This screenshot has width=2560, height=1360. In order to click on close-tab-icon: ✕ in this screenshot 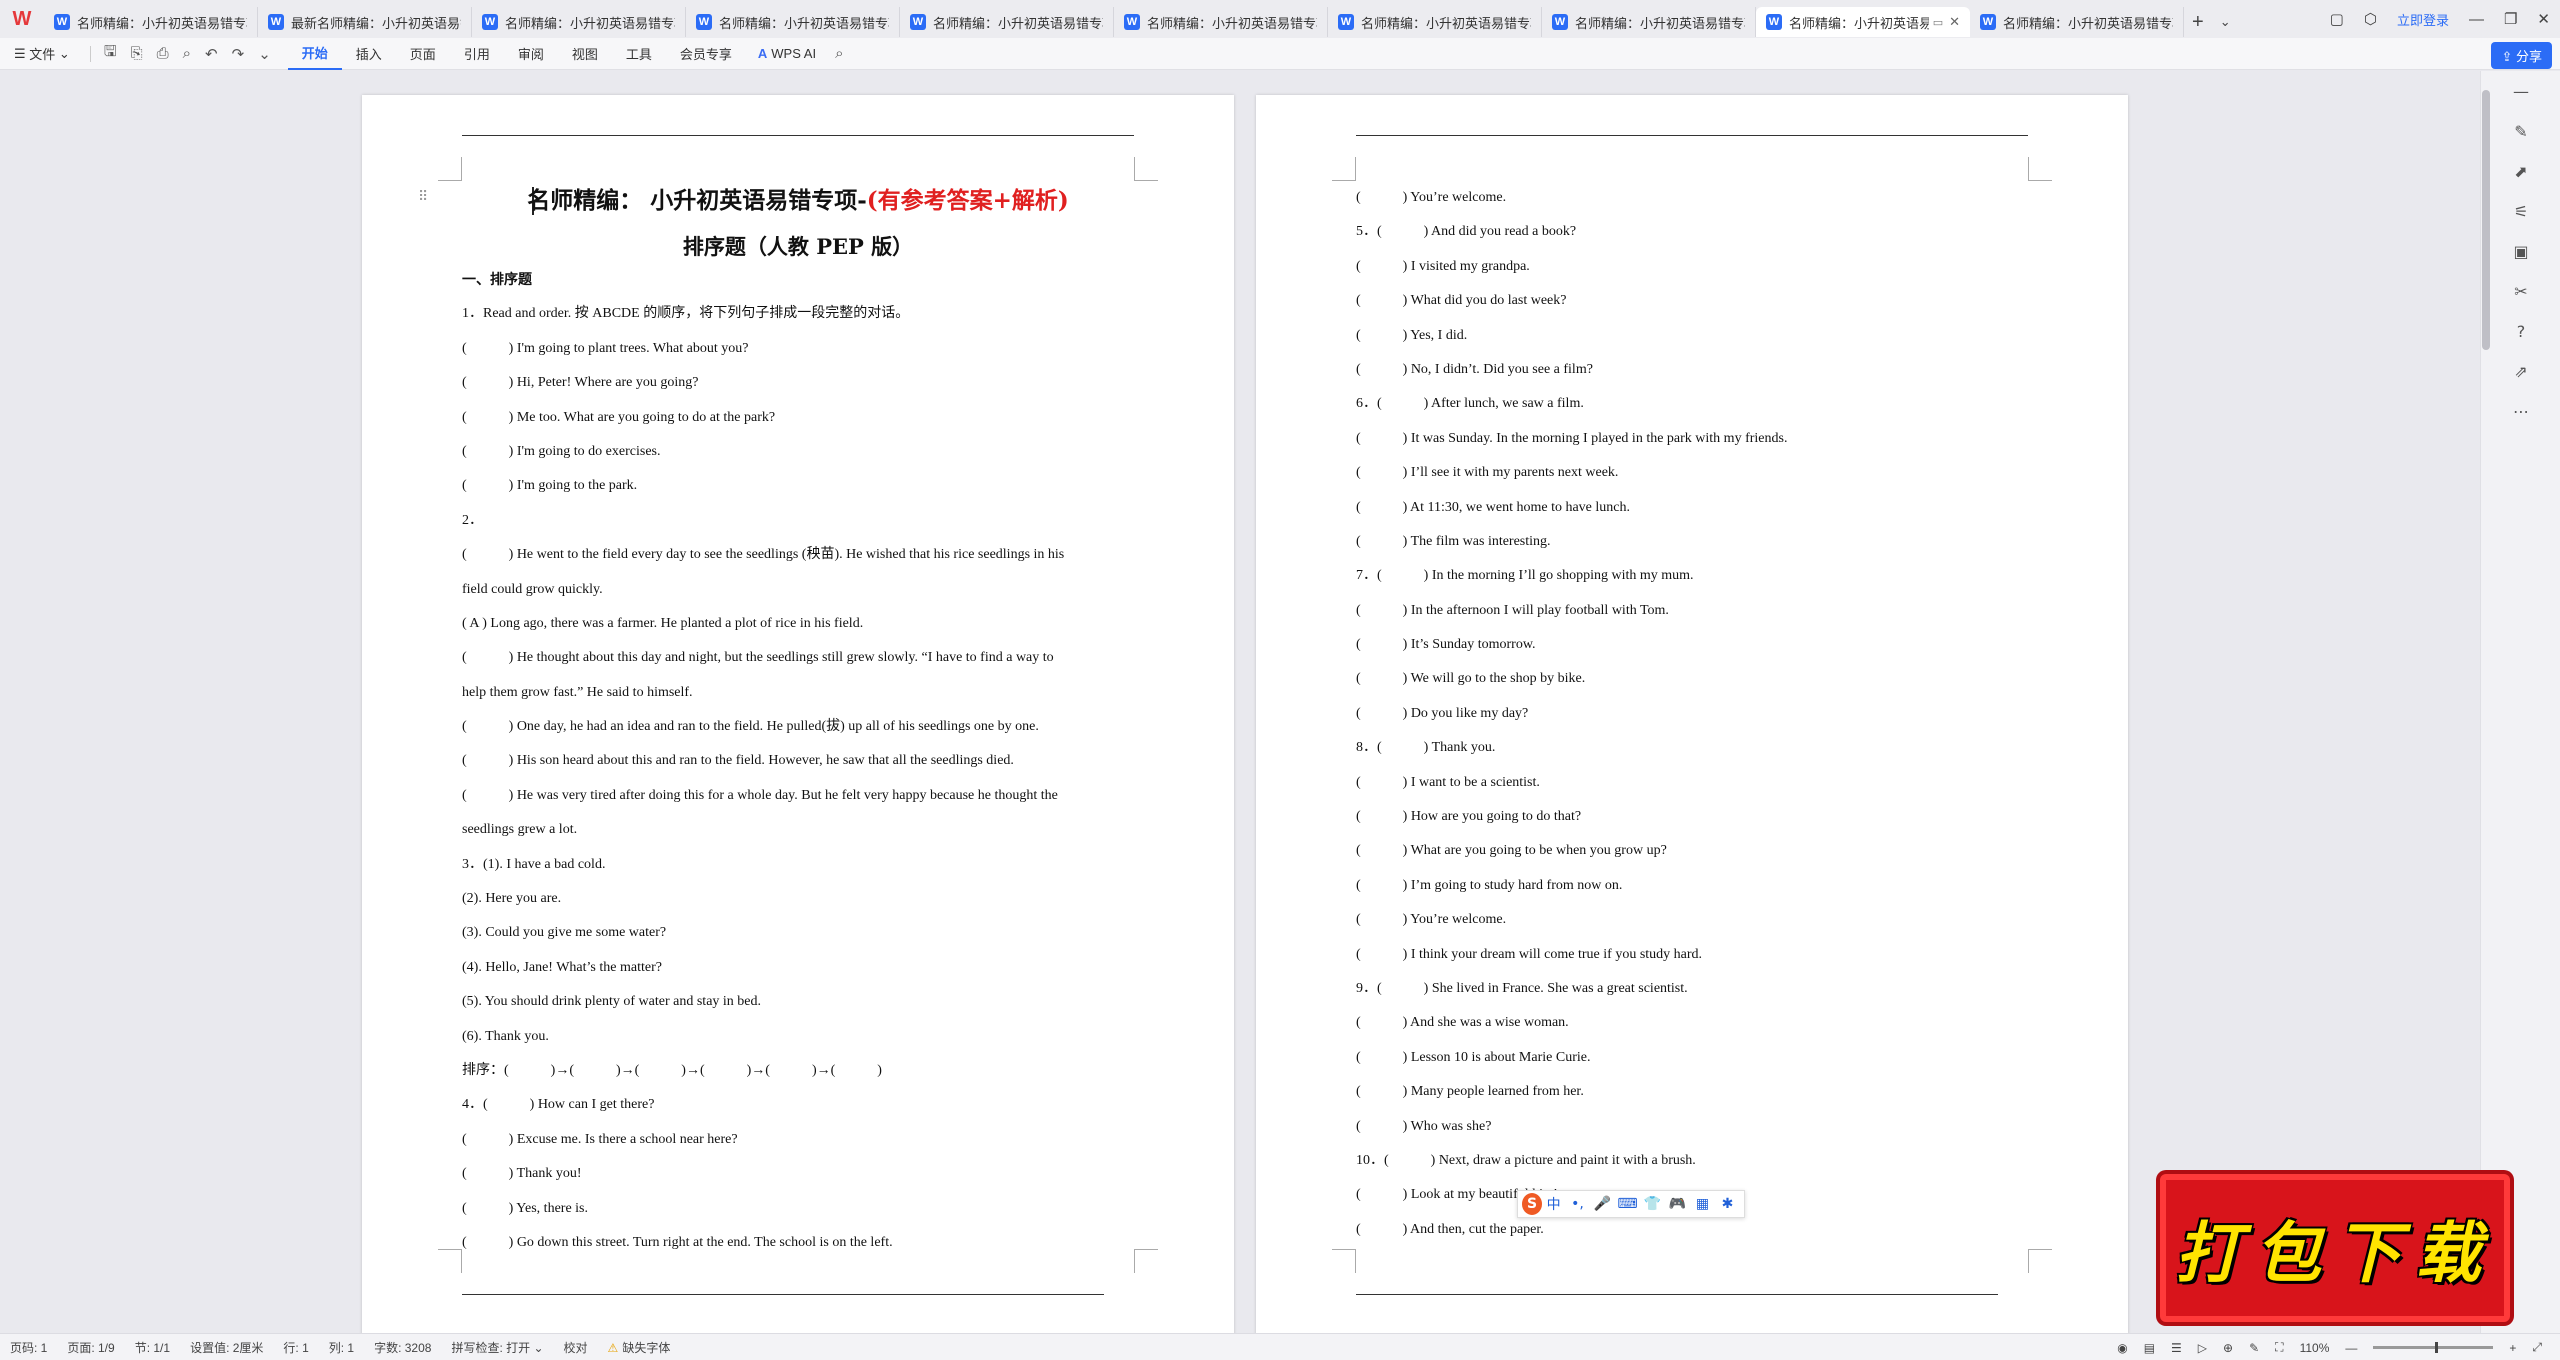, I will do `click(1954, 22)`.